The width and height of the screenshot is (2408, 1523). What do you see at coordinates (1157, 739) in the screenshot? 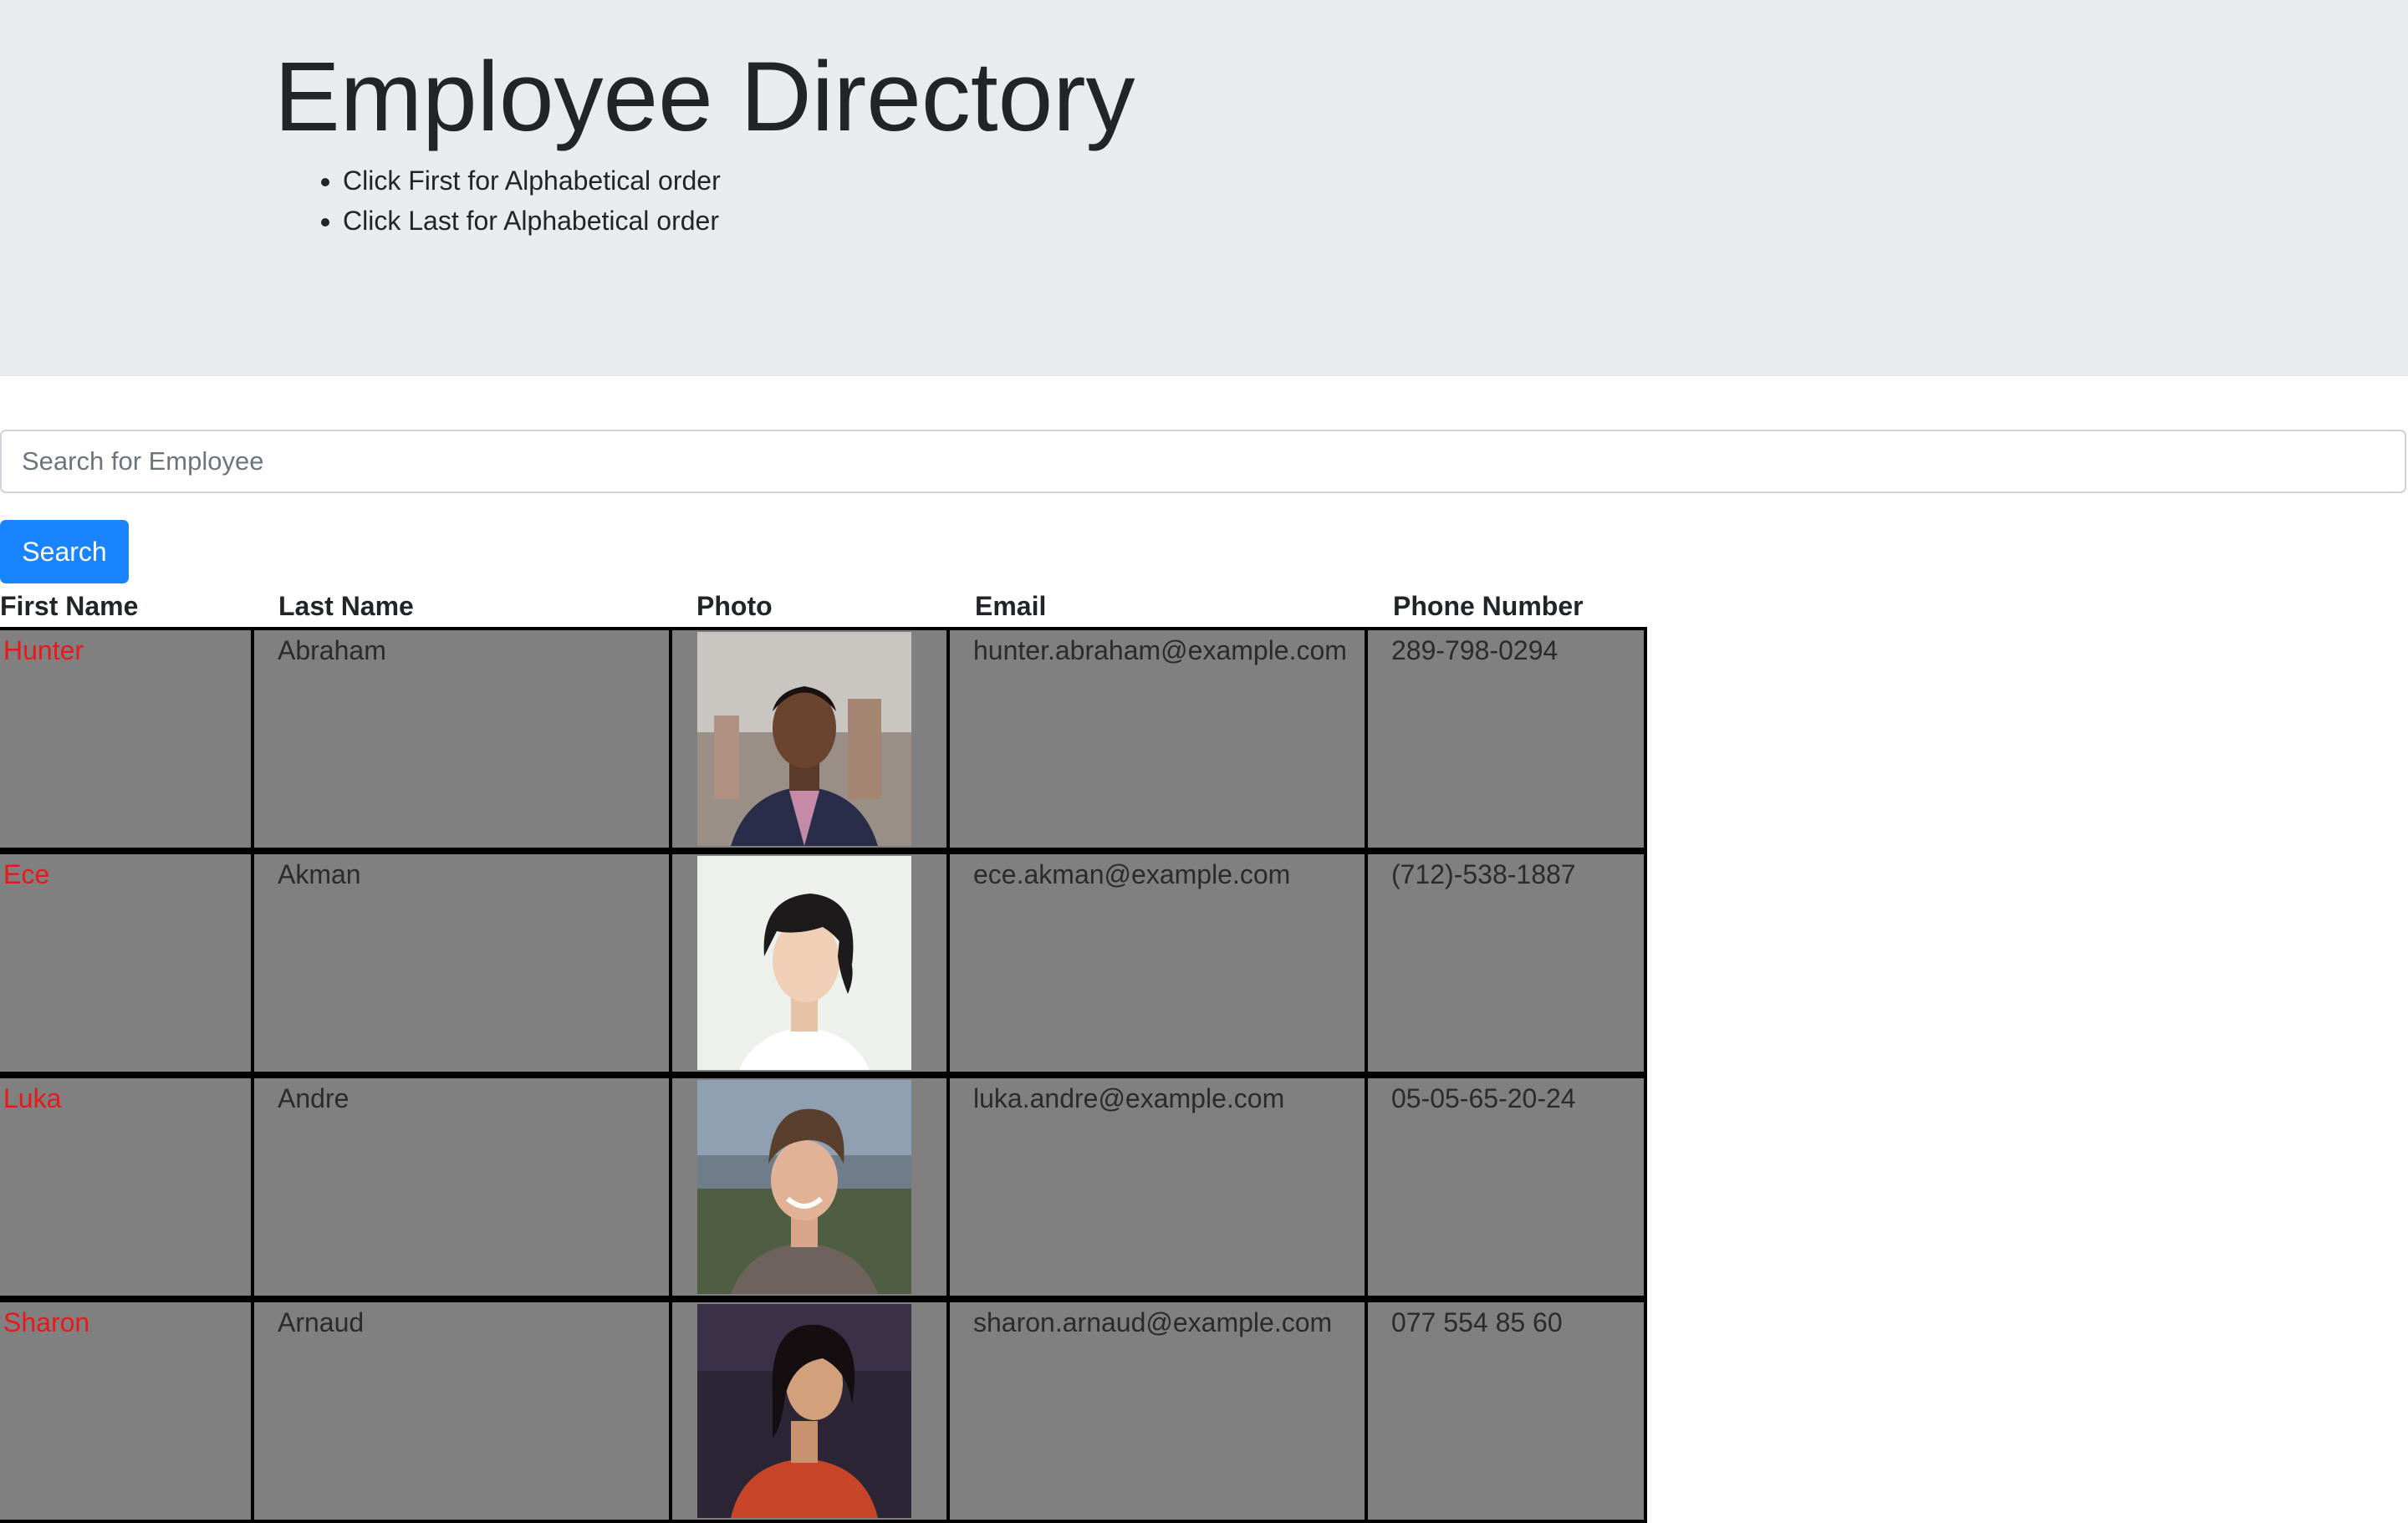
I see `email-cell: hunter.abraham@example.com` at bounding box center [1157, 739].